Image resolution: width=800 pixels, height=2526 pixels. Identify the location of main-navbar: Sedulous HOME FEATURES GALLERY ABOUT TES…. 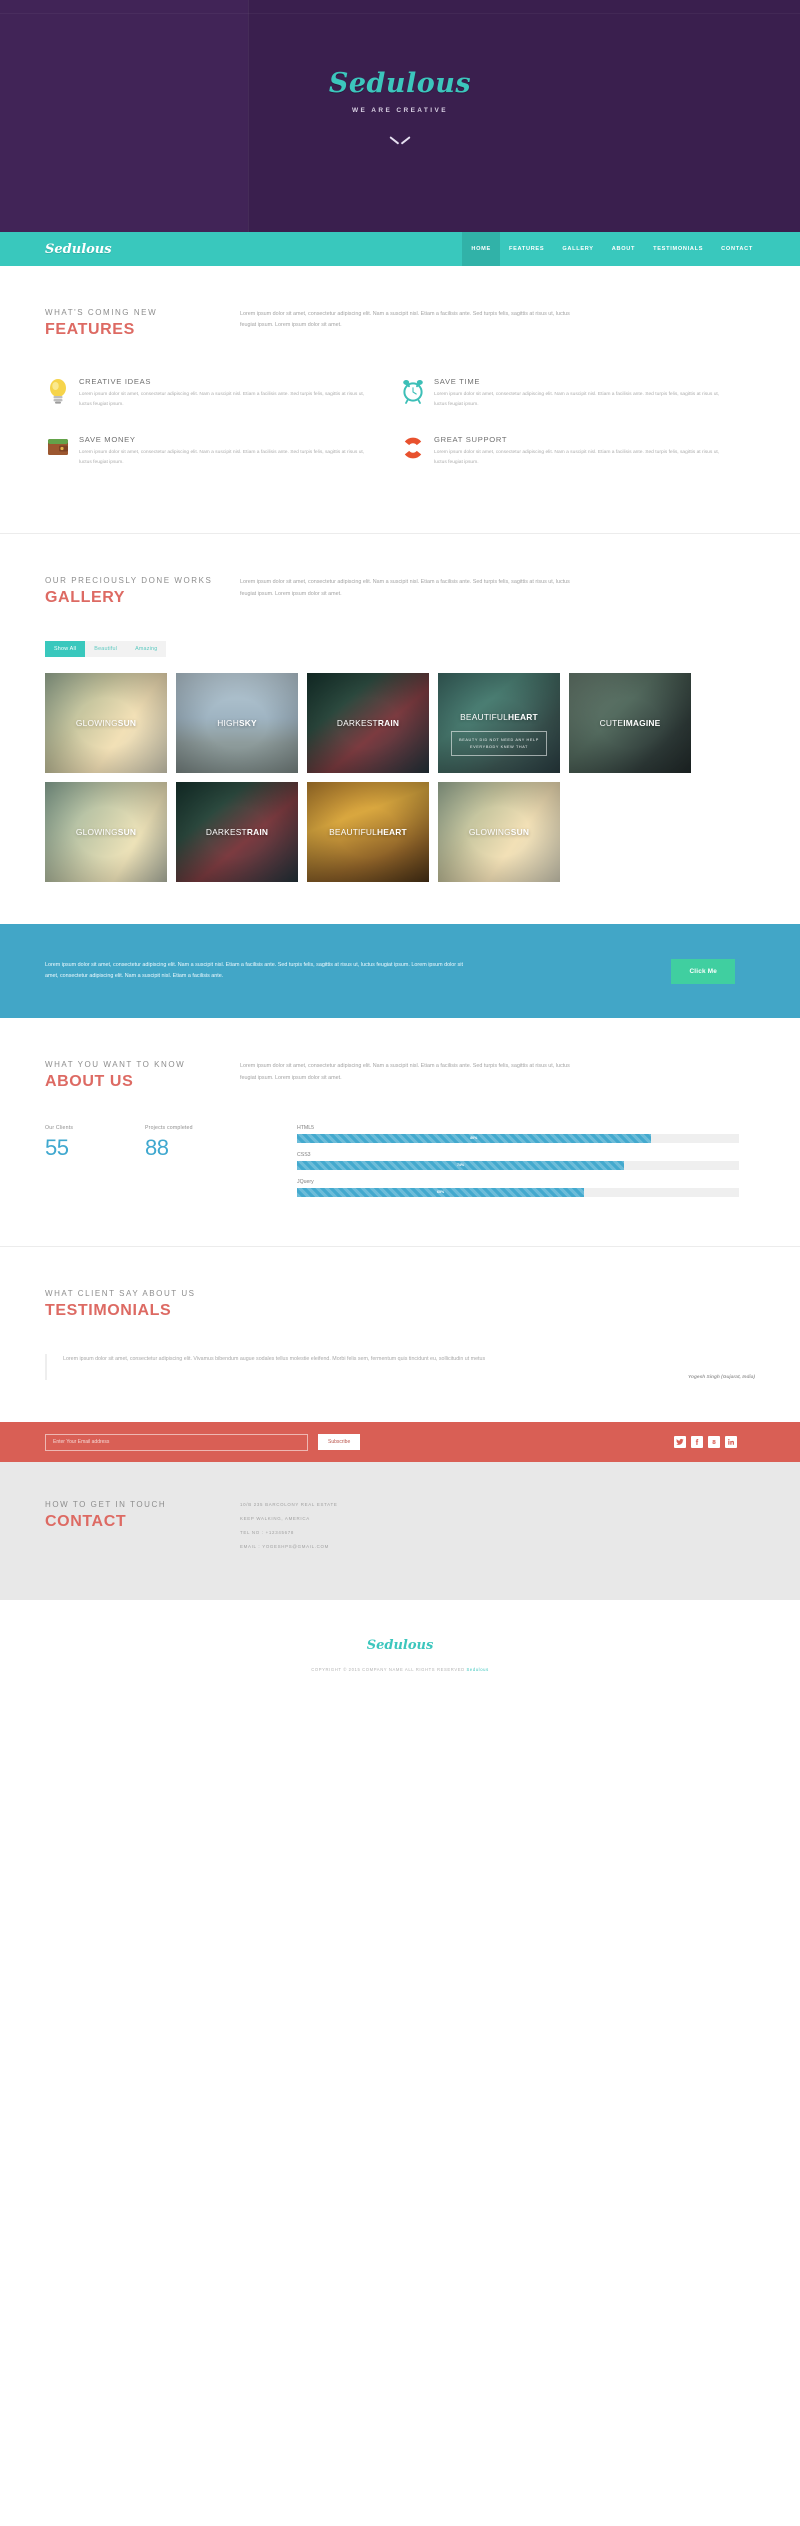
(400, 249).